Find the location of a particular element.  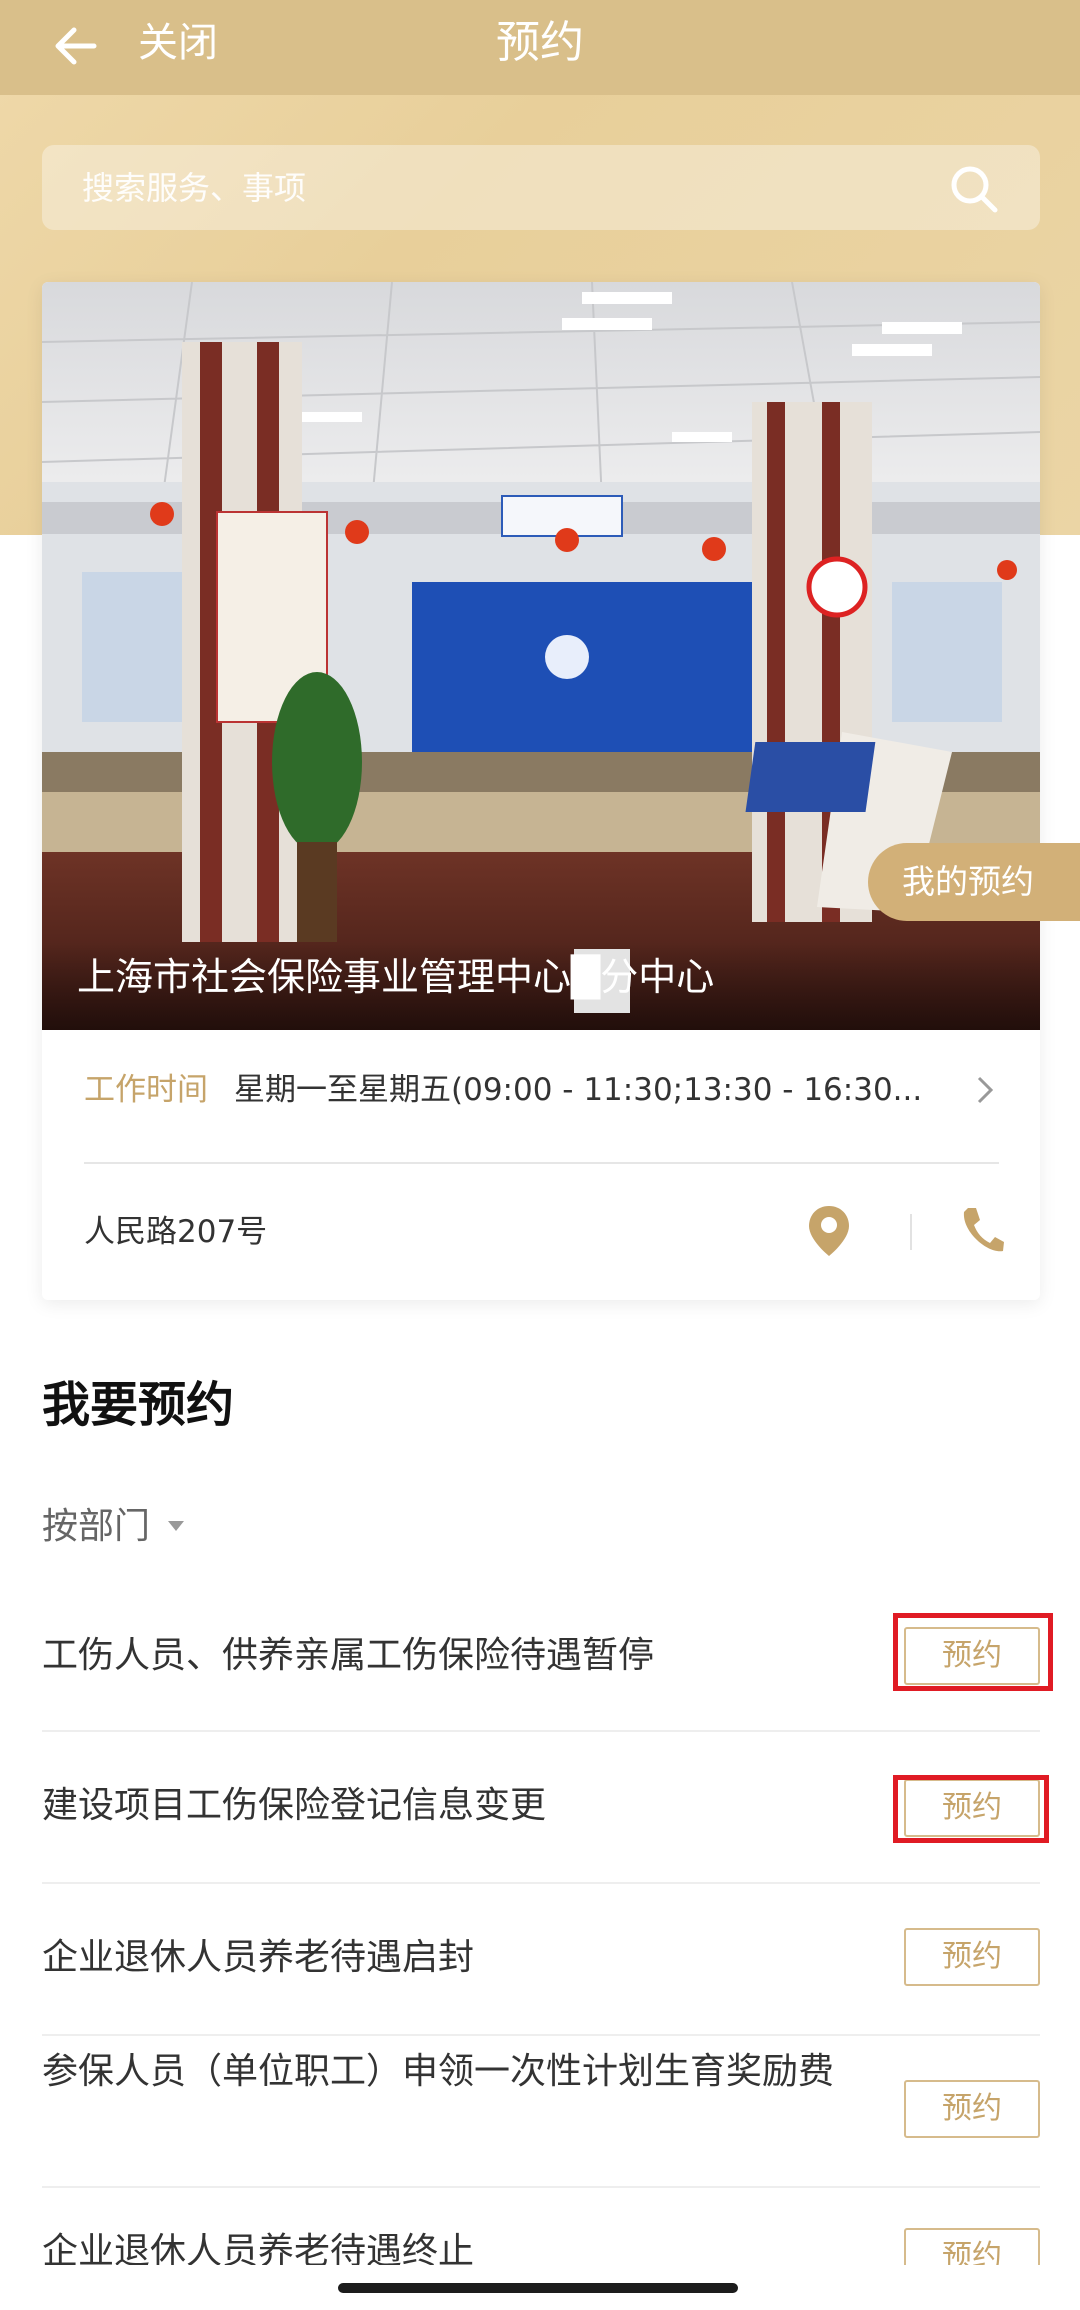

list-item: 工伤人员、供养亲属工伤保险待遇暂停 预约 is located at coordinates (541, 1656).